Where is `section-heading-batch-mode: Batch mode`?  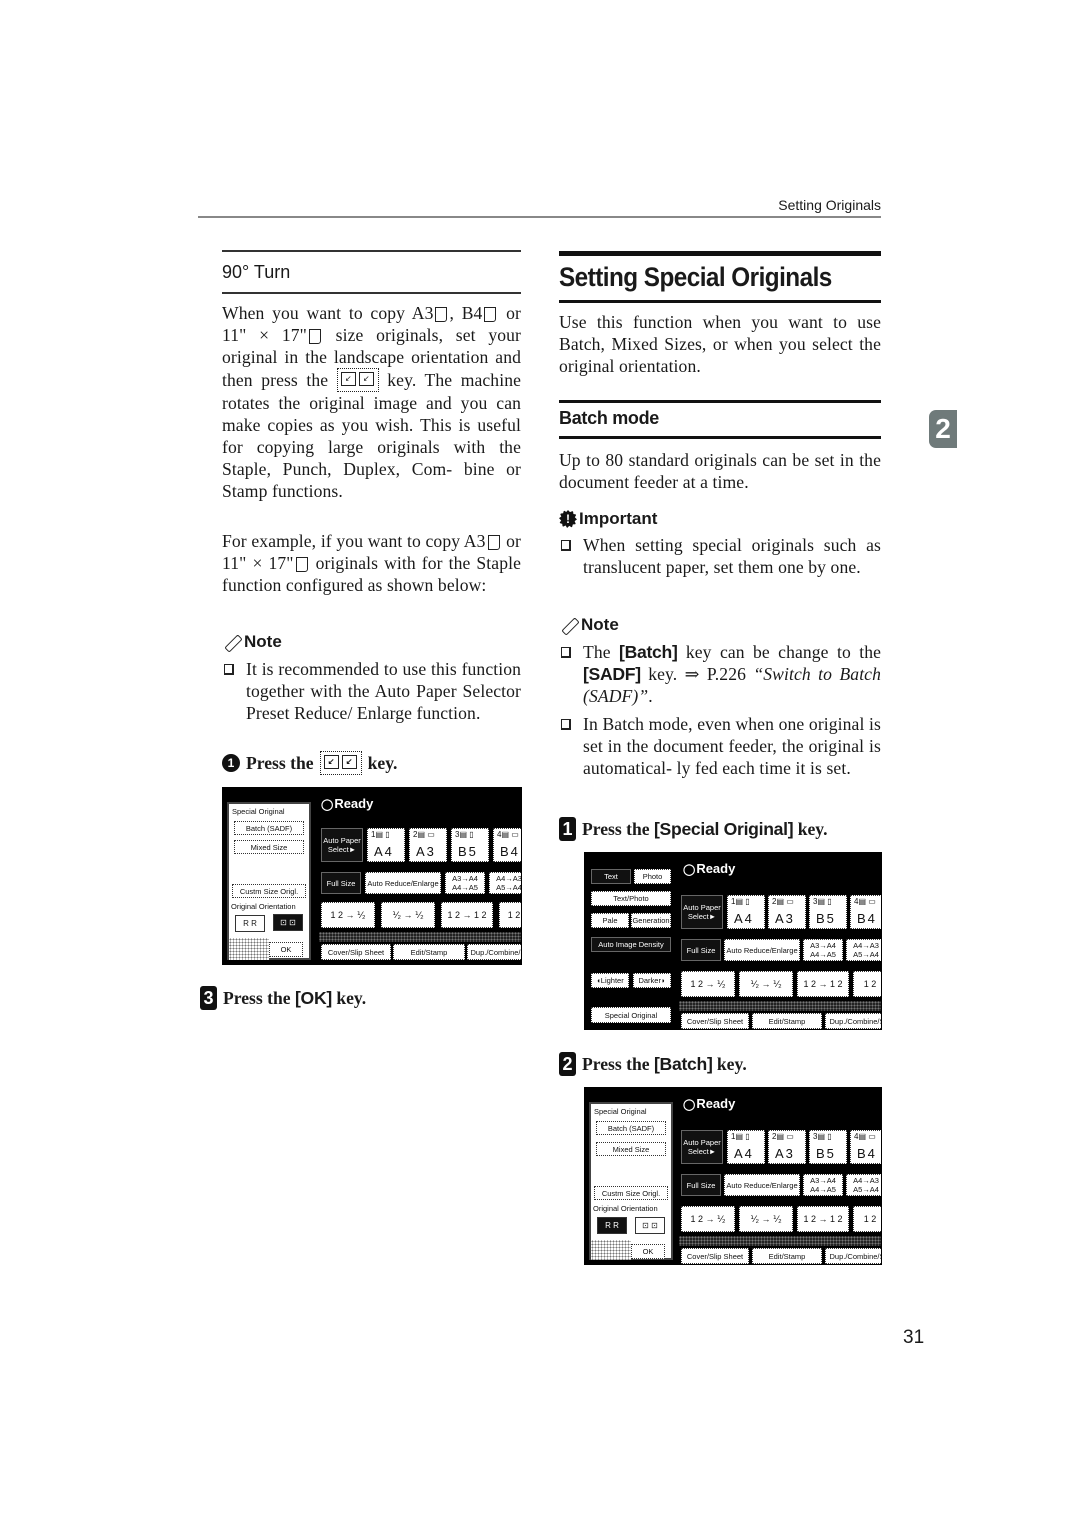 section-heading-batch-mode: Batch mode is located at coordinates (609, 418).